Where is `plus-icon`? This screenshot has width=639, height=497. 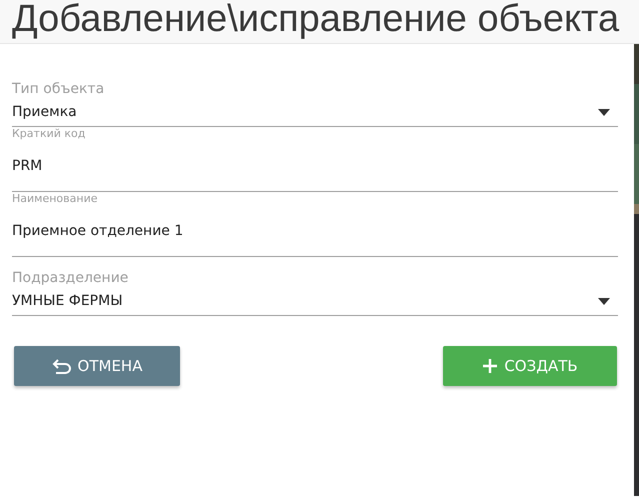
plus-icon is located at coordinates (490, 366).